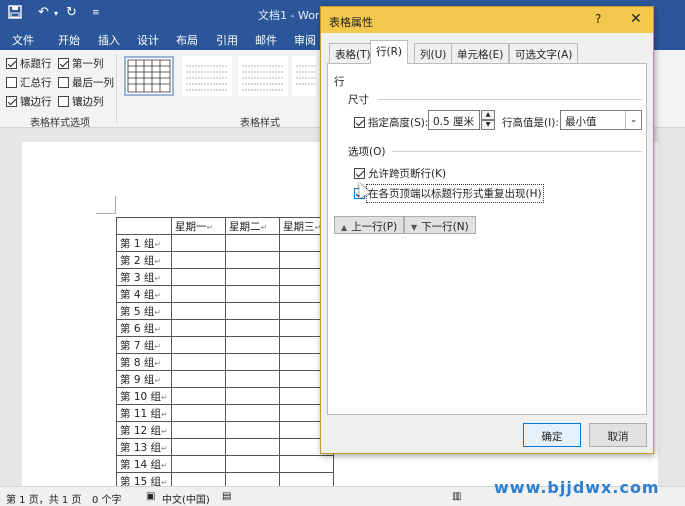  What do you see at coordinates (150, 496) in the screenshot?
I see `language-icon: ▣` at bounding box center [150, 496].